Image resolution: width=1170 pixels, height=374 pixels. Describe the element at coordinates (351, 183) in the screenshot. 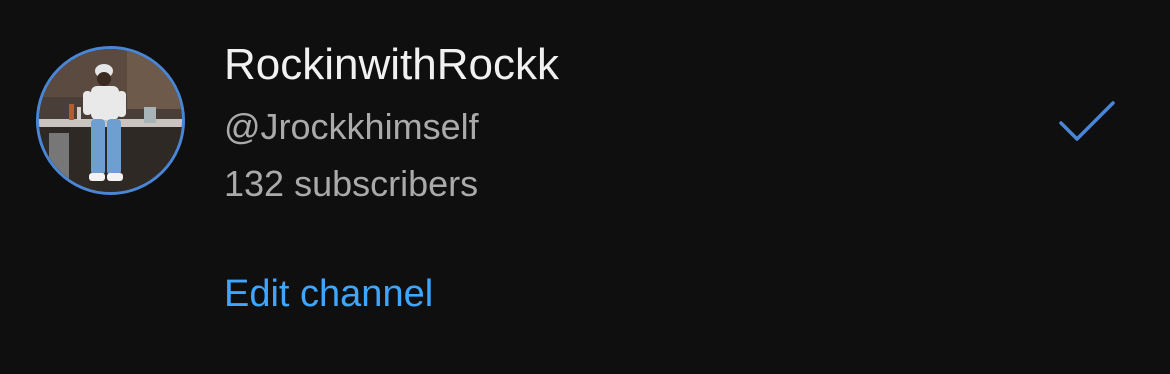

I see `subscriber-count: 132 subscribers` at that location.